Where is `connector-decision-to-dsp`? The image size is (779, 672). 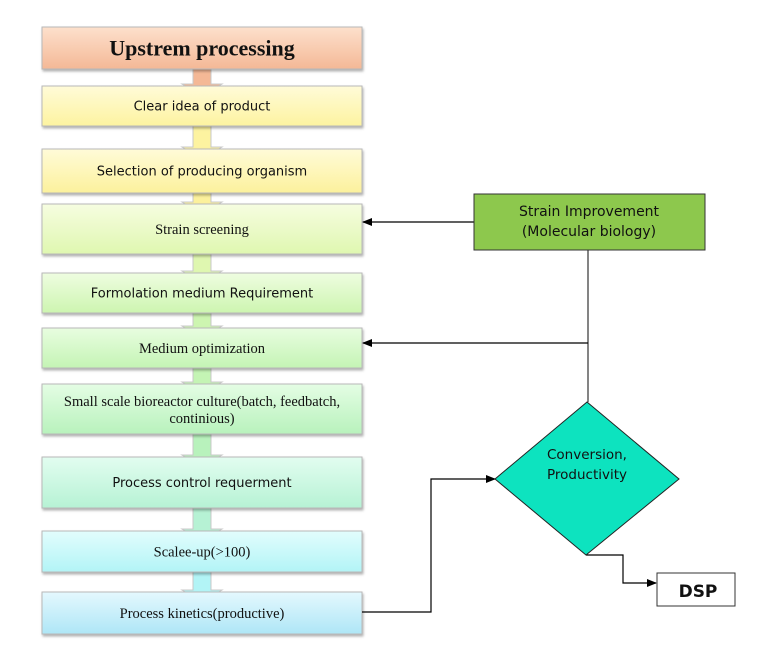
connector-decision-to-dsp is located at coordinates (621, 570).